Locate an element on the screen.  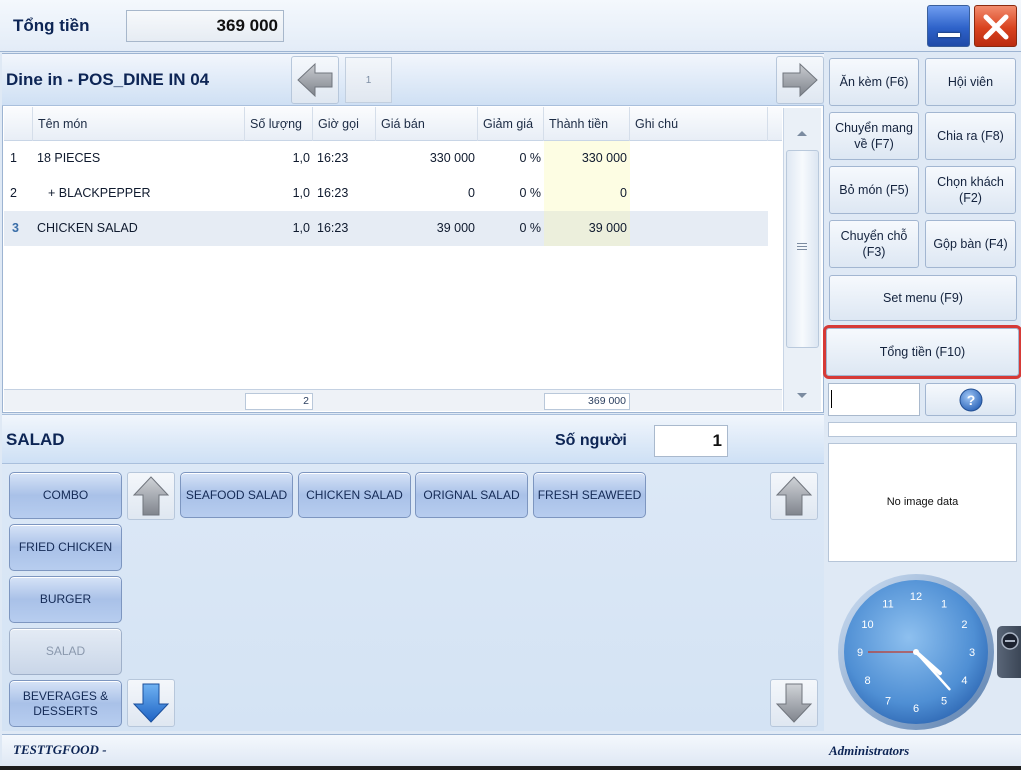
row-index: 2 is located at coordinates (13, 193).